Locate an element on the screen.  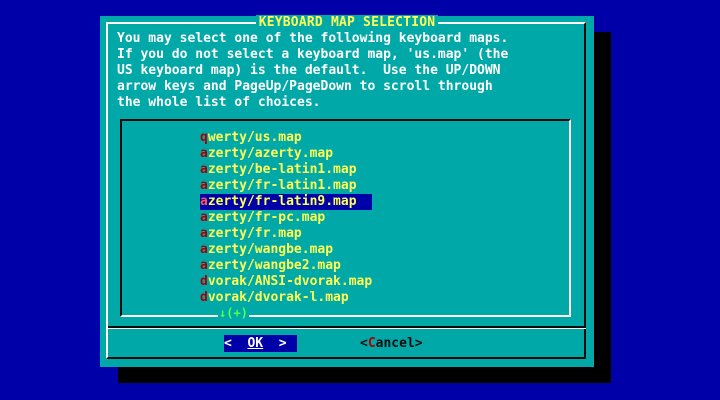
list-item: azerty/azerty.map is located at coordinates (286, 154).